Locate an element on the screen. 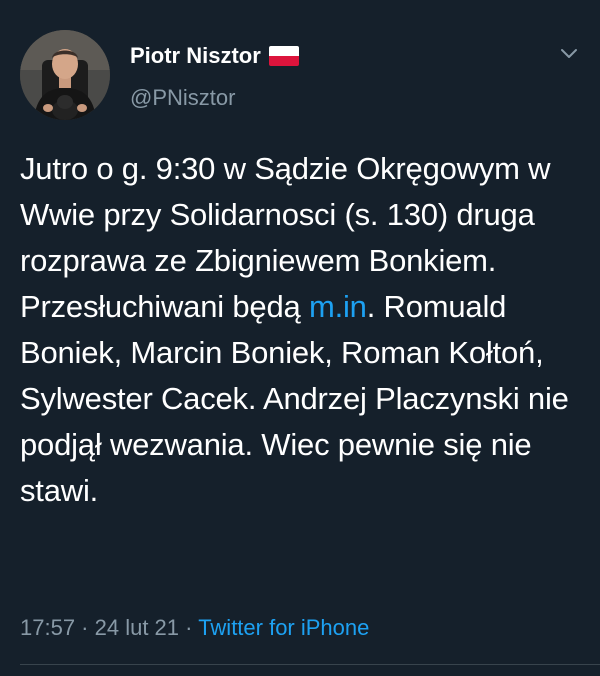 This screenshot has width=600, height=676. author-name-row: Piotr Nisztor is located at coordinates (214, 56).